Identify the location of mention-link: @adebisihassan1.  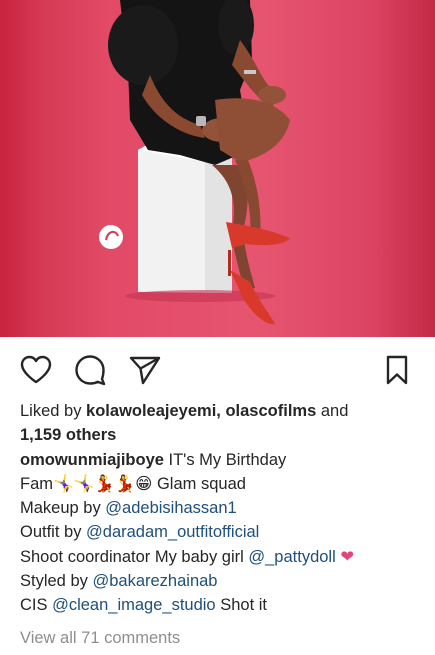
(170, 508).